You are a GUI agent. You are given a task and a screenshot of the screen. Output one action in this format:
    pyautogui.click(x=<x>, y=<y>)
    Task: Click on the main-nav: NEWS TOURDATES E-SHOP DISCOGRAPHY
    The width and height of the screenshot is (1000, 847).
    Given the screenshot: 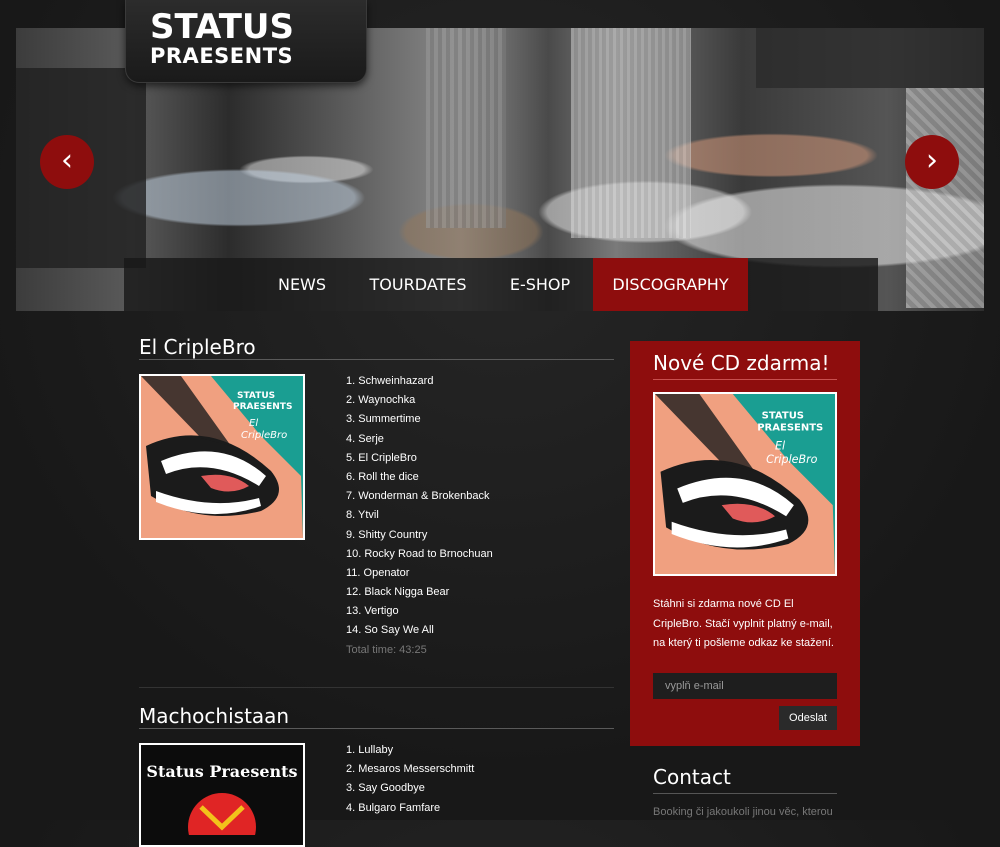 What is the action you would take?
    pyautogui.click(x=501, y=284)
    